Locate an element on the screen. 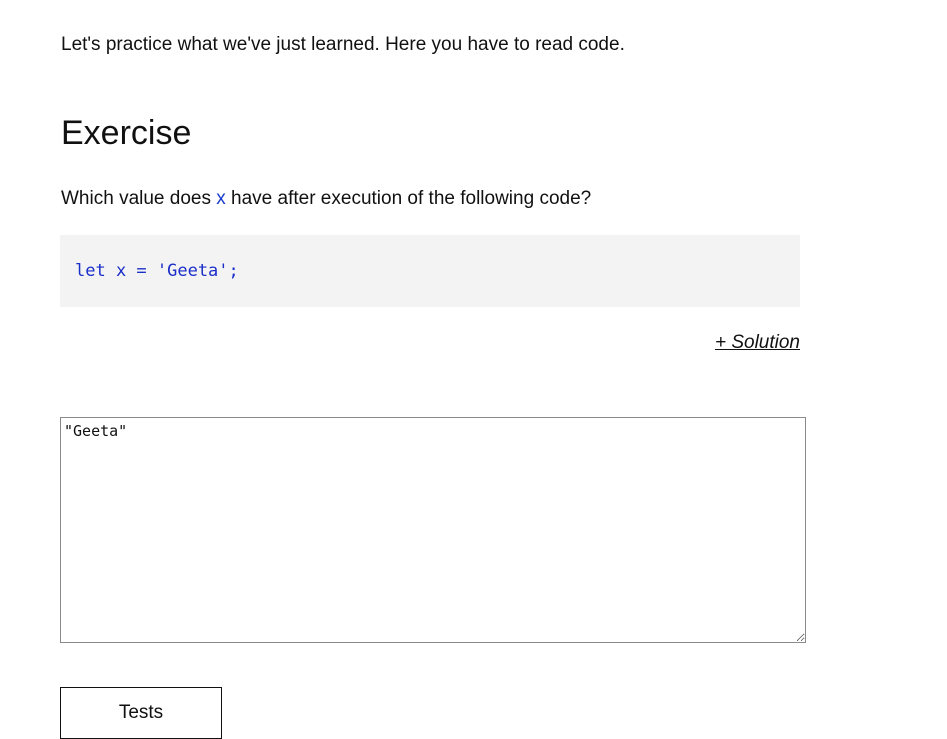  question-variable: x is located at coordinates (221, 198).